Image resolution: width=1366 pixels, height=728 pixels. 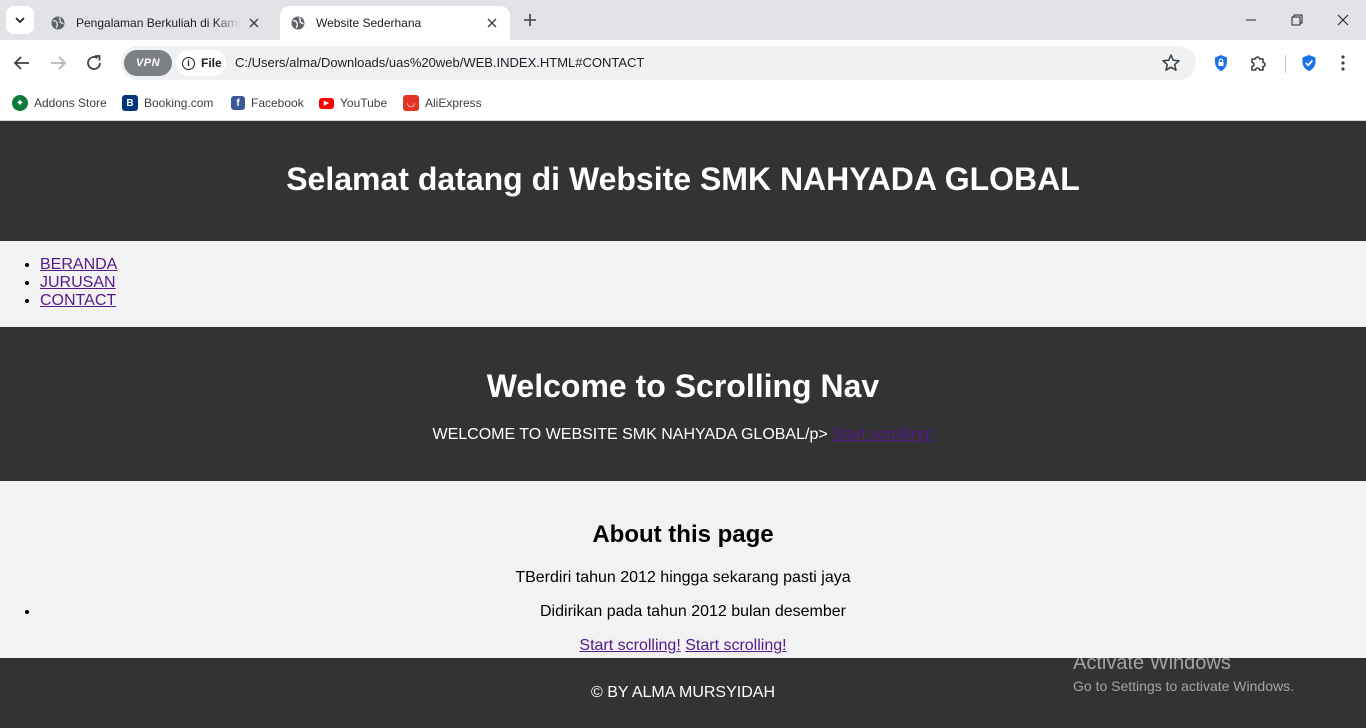 I want to click on tab-title: Pengalaman Berkuliah di Kampus, so click(x=158, y=23).